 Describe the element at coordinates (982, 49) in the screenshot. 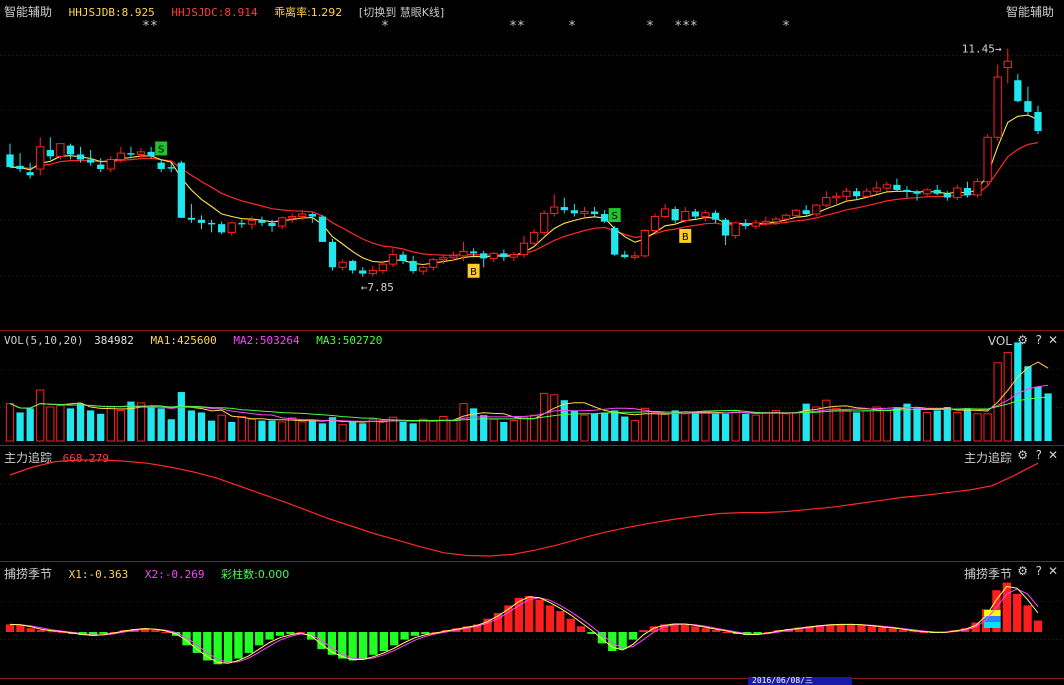

I see `high-price-label: 11.45→` at that location.